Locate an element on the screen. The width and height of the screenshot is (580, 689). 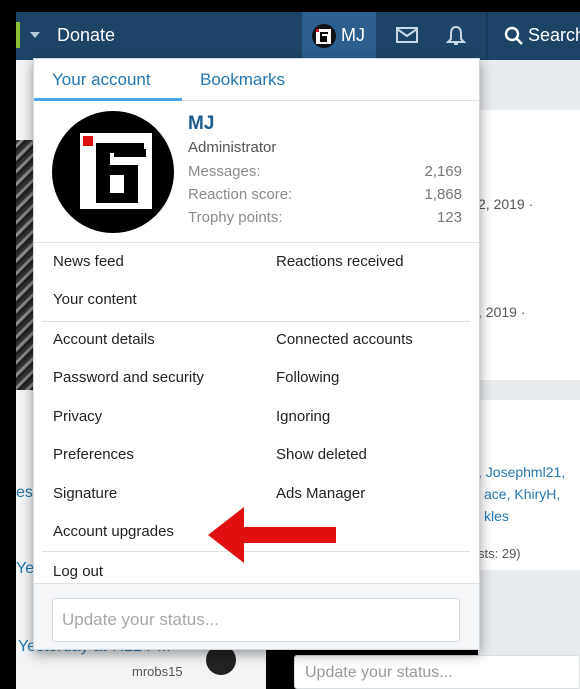
menu-item-preferences: Preferences is located at coordinates (93, 454).